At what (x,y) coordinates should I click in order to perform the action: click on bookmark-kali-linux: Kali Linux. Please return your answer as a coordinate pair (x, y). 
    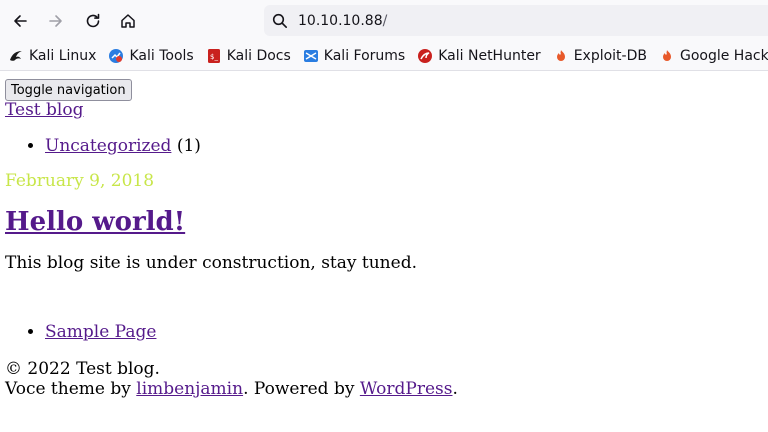
    Looking at the image, I should click on (52, 56).